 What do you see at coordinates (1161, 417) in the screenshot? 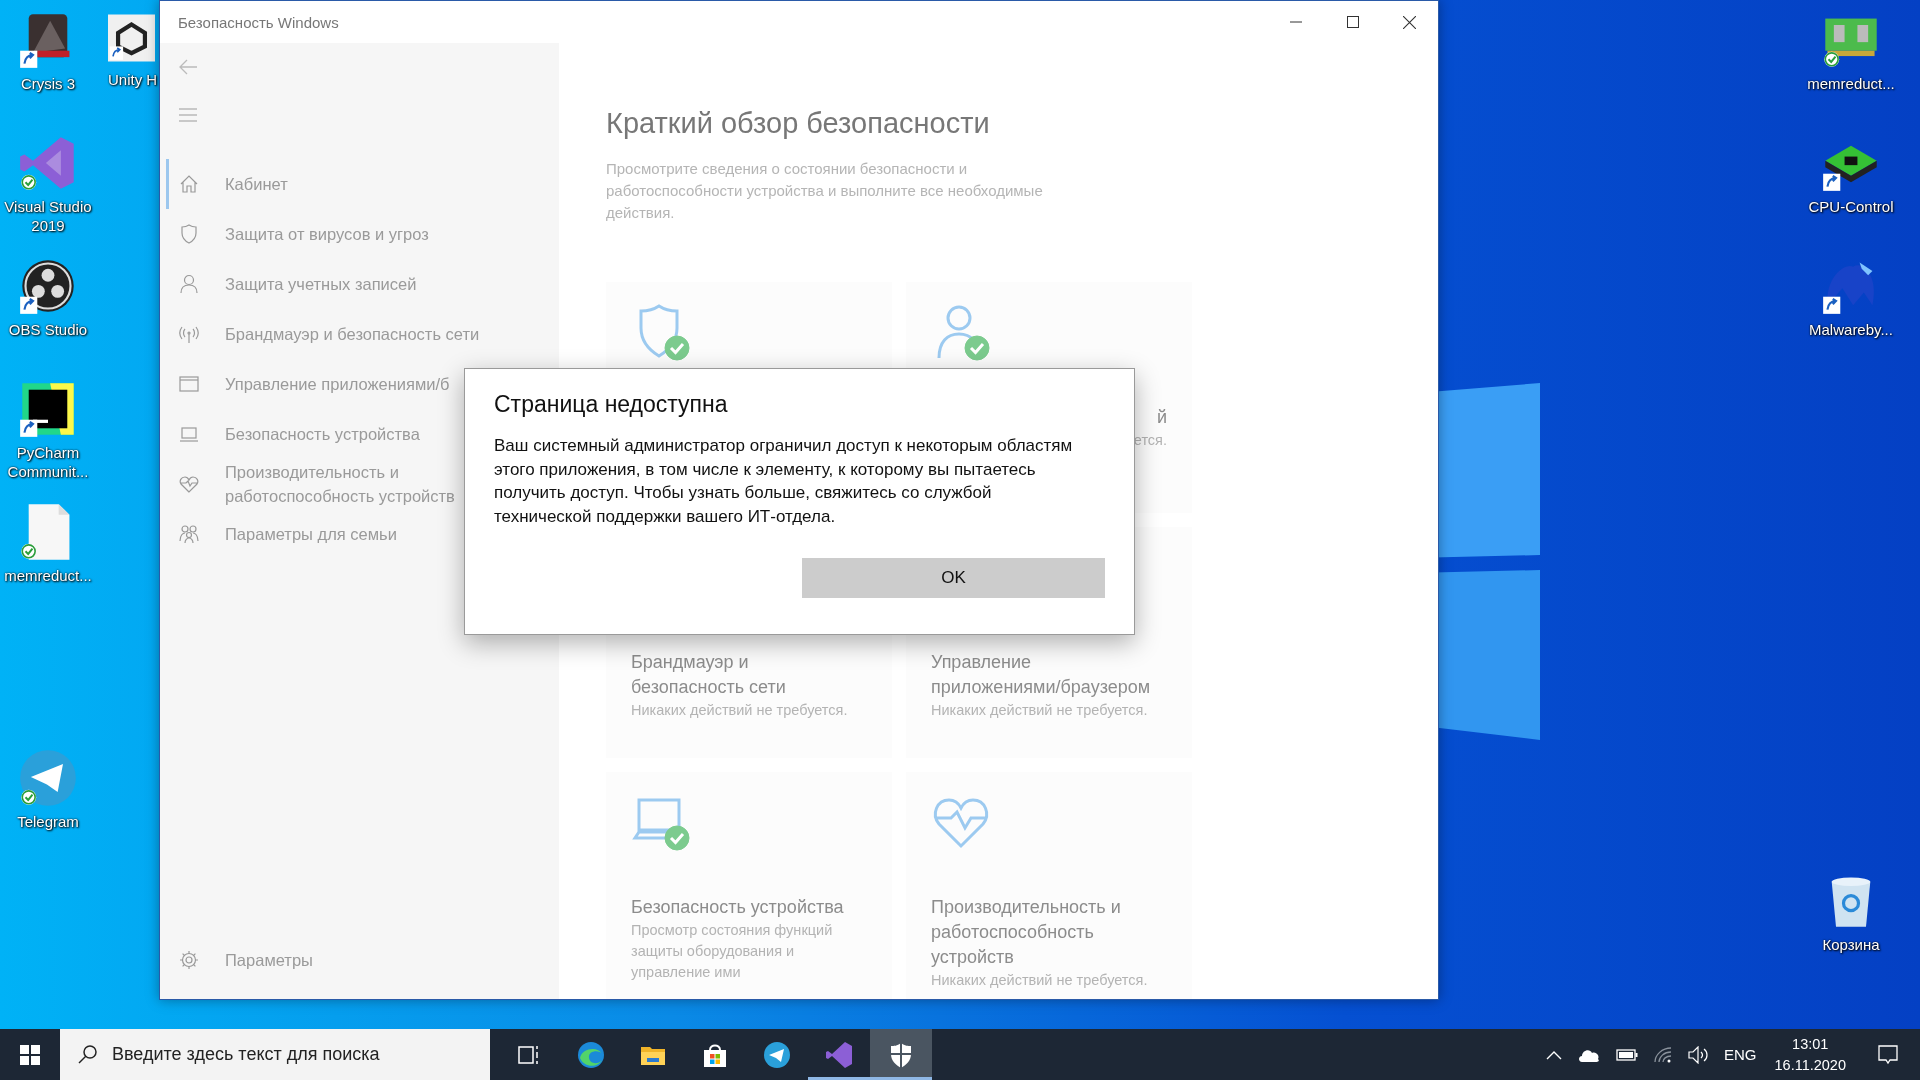
I see `card-title: й` at bounding box center [1161, 417].